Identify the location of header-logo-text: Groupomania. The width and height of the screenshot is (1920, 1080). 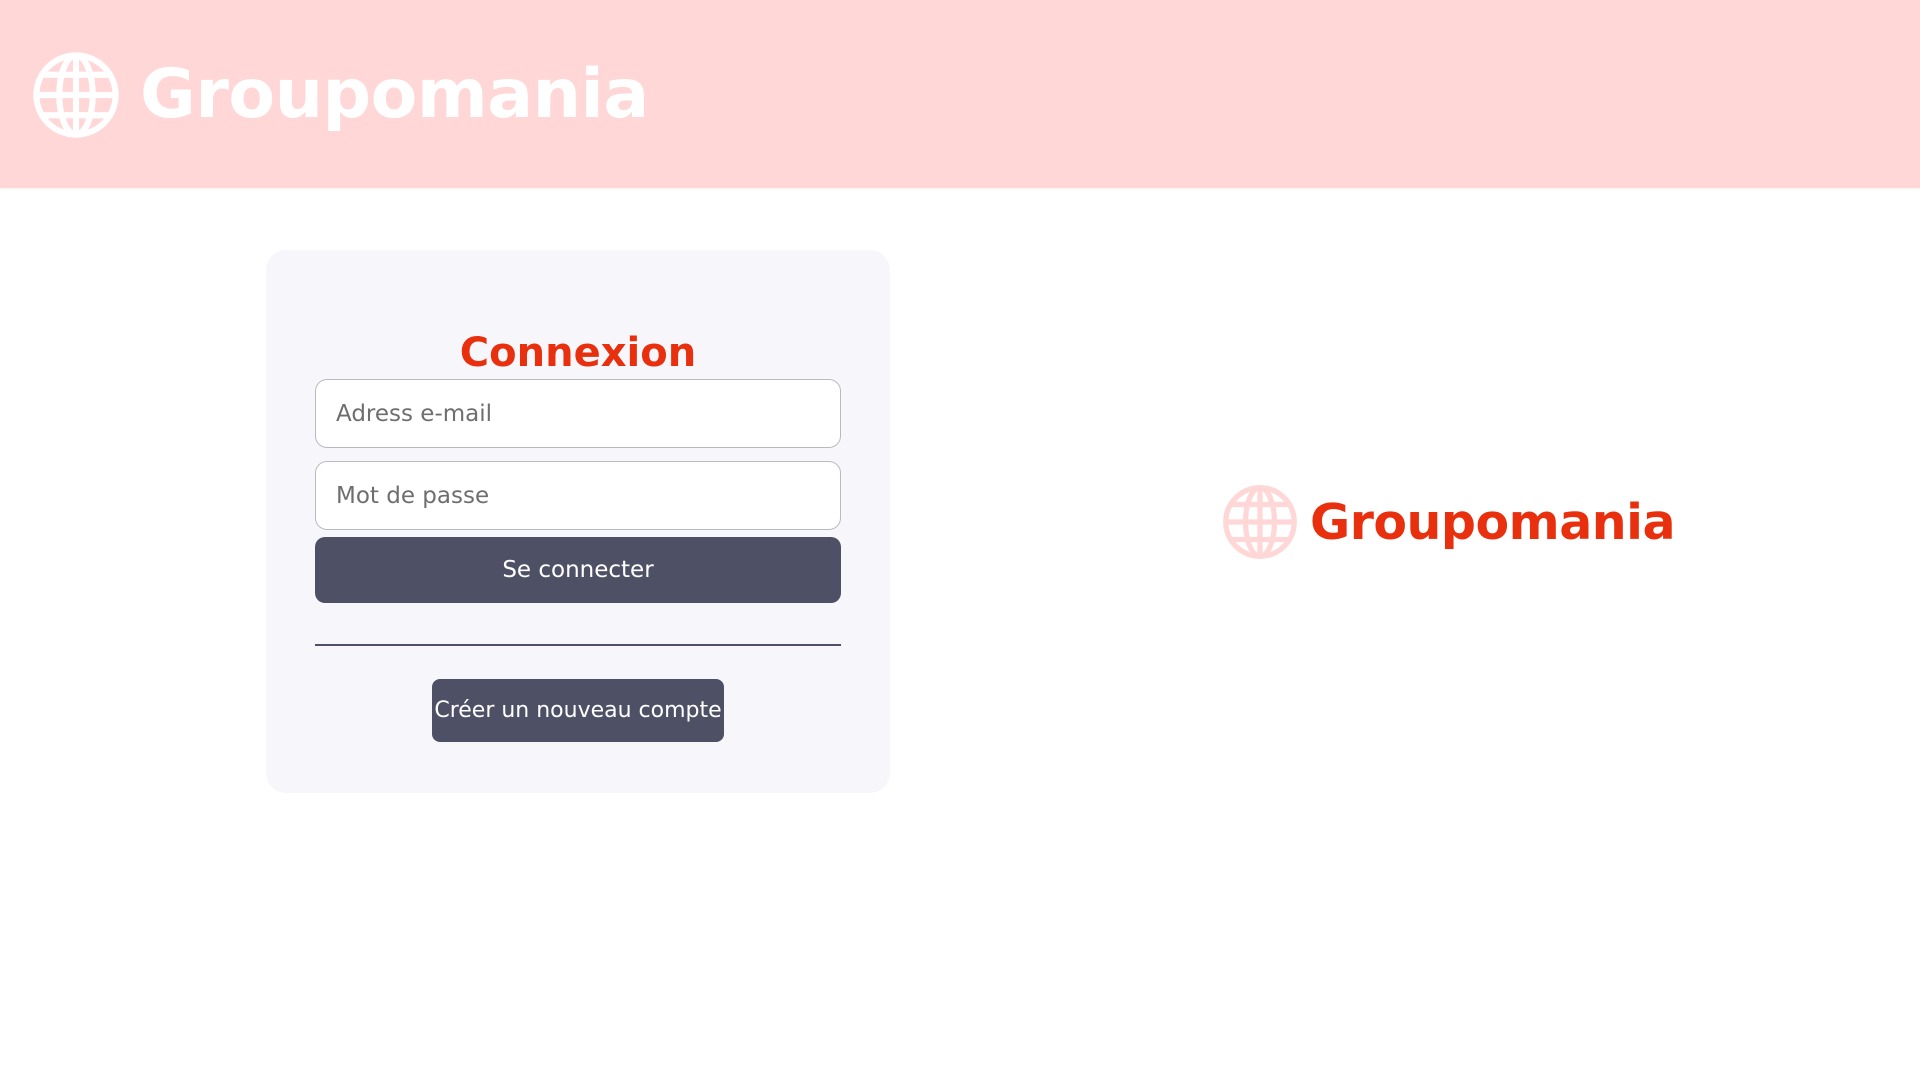
(394, 94).